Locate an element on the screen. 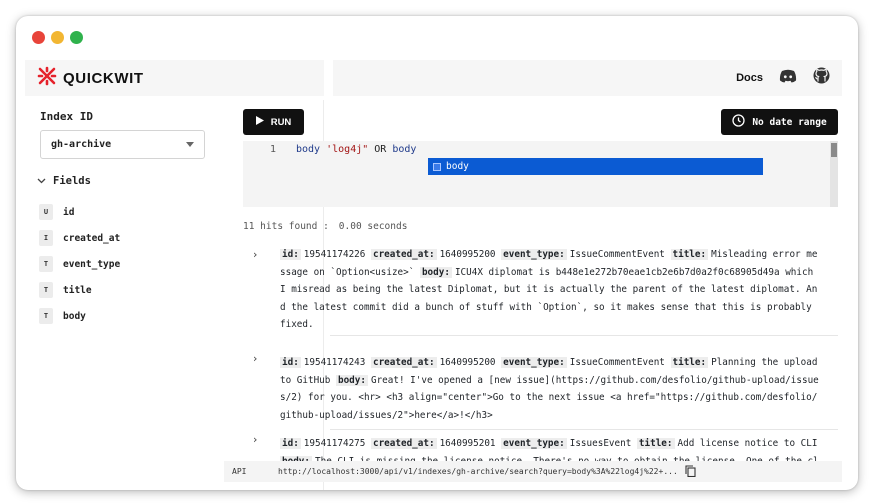  field-item-id: U id is located at coordinates (79, 212).